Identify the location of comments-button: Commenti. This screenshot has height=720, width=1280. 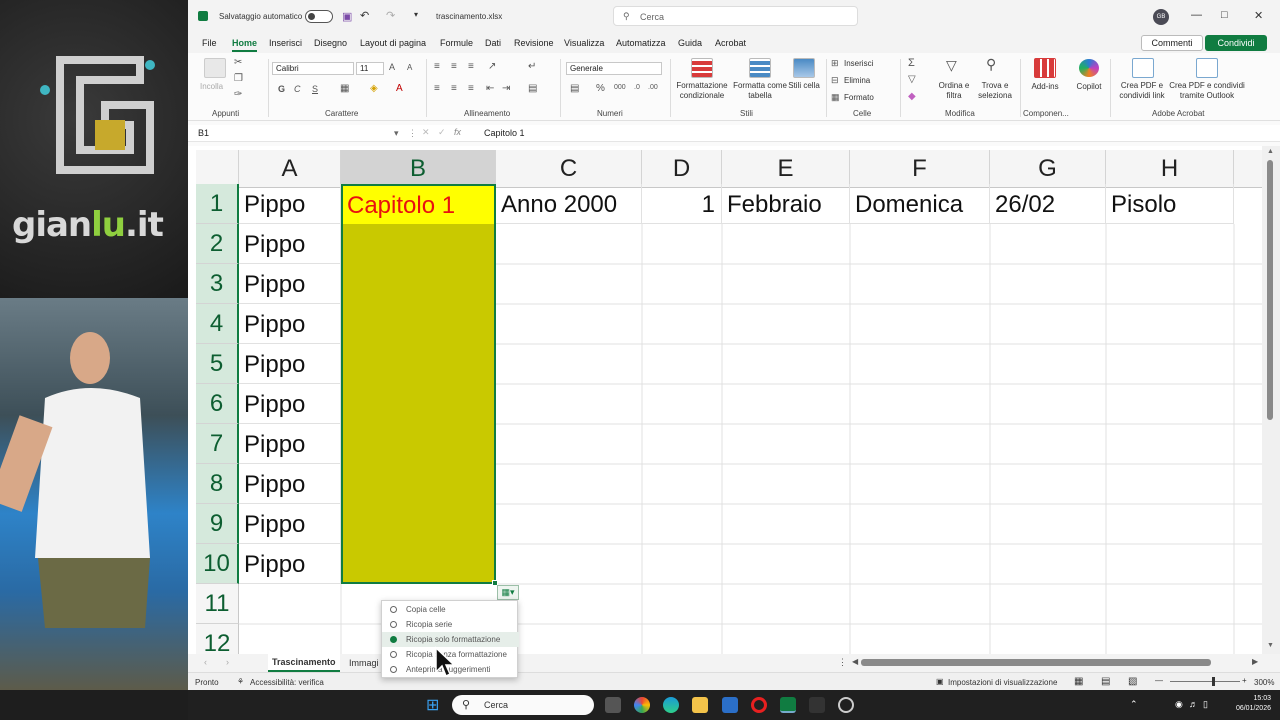
(1172, 43).